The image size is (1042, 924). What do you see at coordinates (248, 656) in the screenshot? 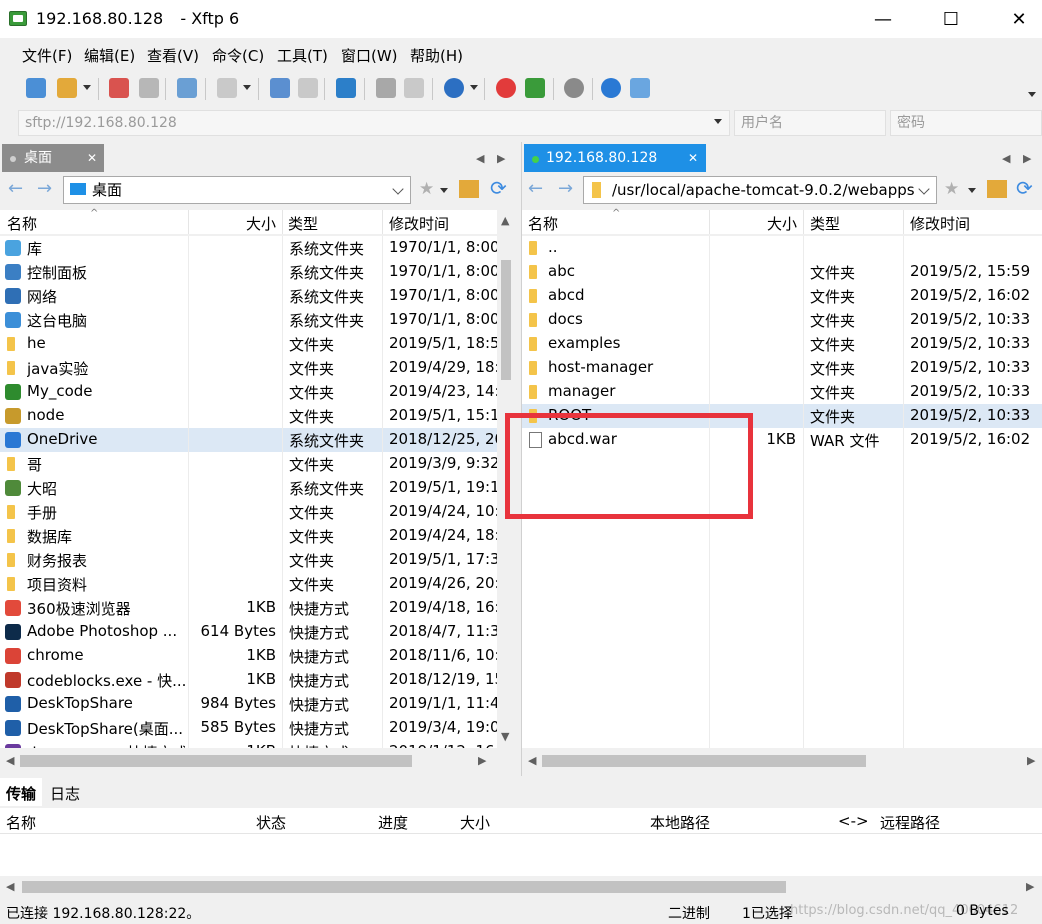
I see `file-row: chrome 1KB 快捷方式 2018/11/6, 10:` at bounding box center [248, 656].